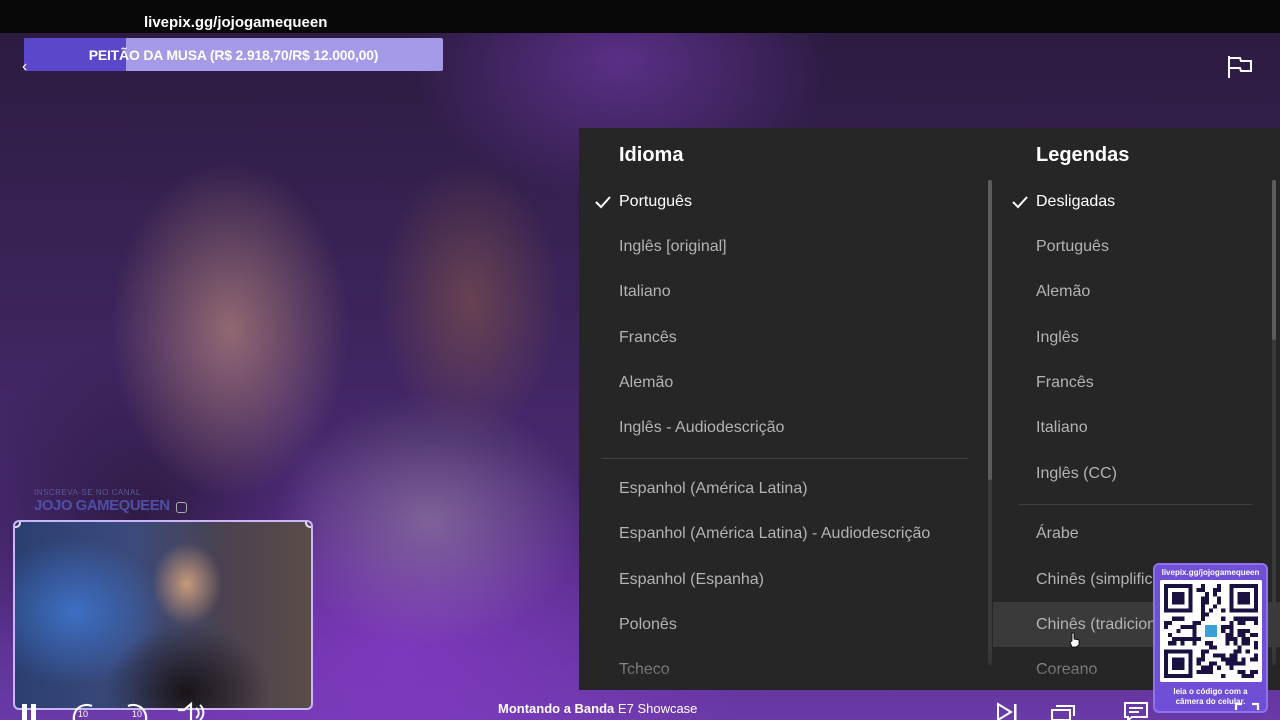  I want to click on rewind-10-icon: 10, so click(83, 710).